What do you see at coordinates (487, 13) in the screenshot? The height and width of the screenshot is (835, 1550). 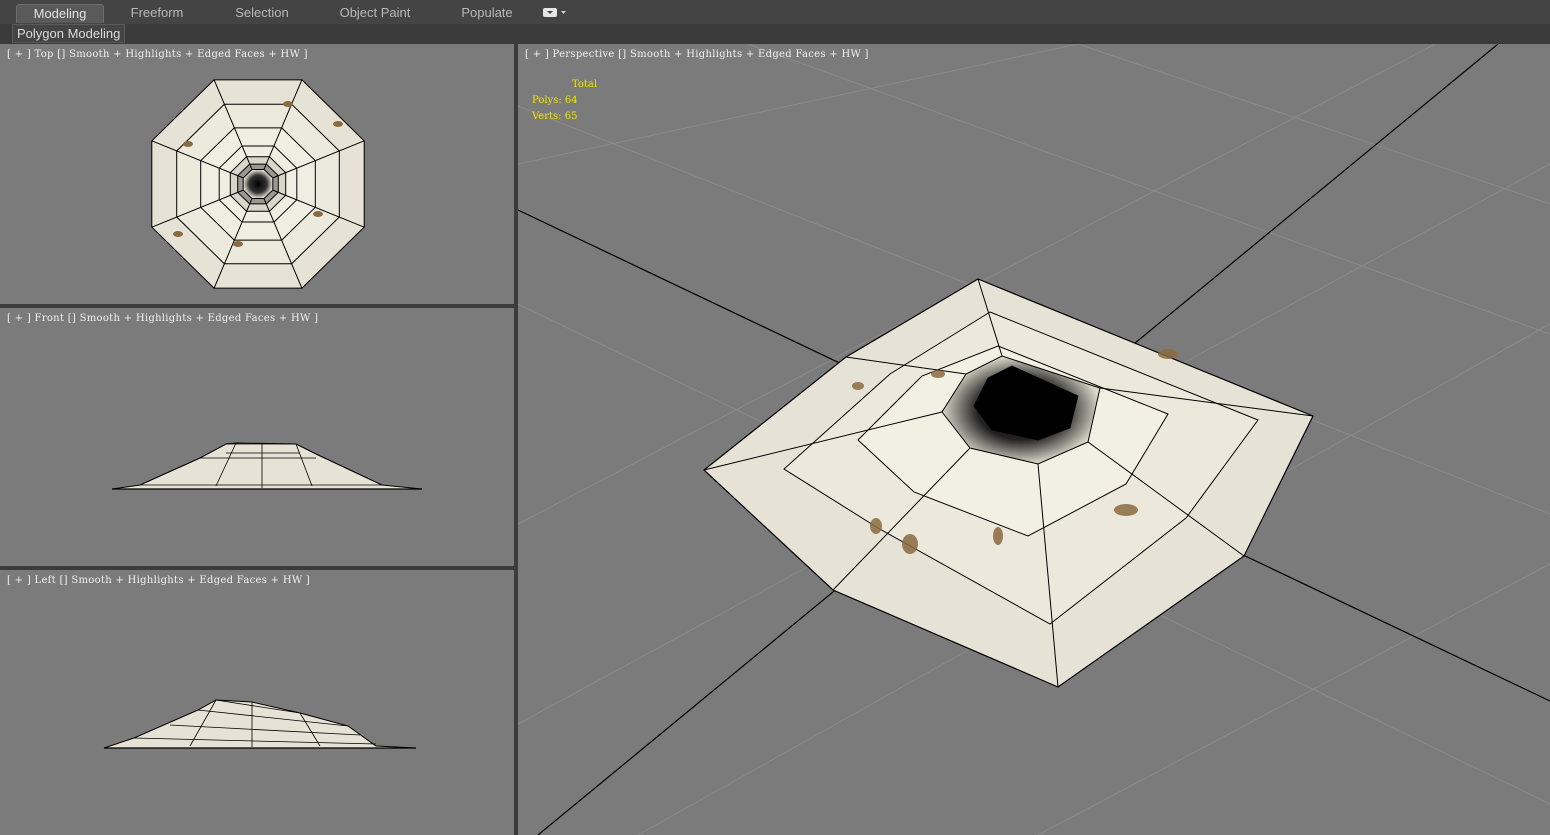 I see `tab-populate: Populate` at bounding box center [487, 13].